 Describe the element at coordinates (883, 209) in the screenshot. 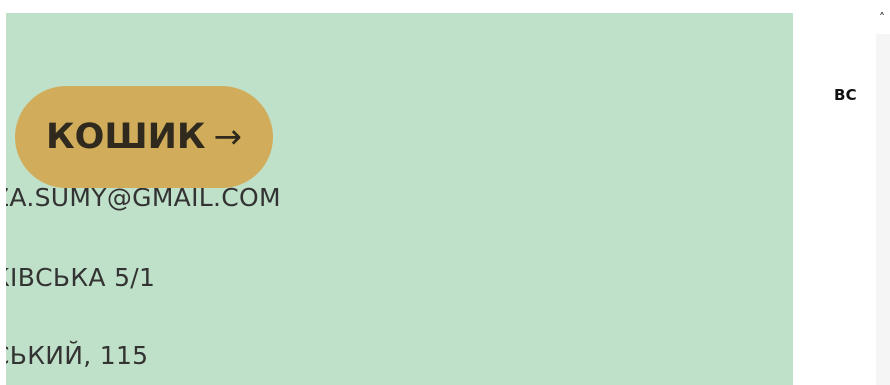

I see `scroll-track` at that location.